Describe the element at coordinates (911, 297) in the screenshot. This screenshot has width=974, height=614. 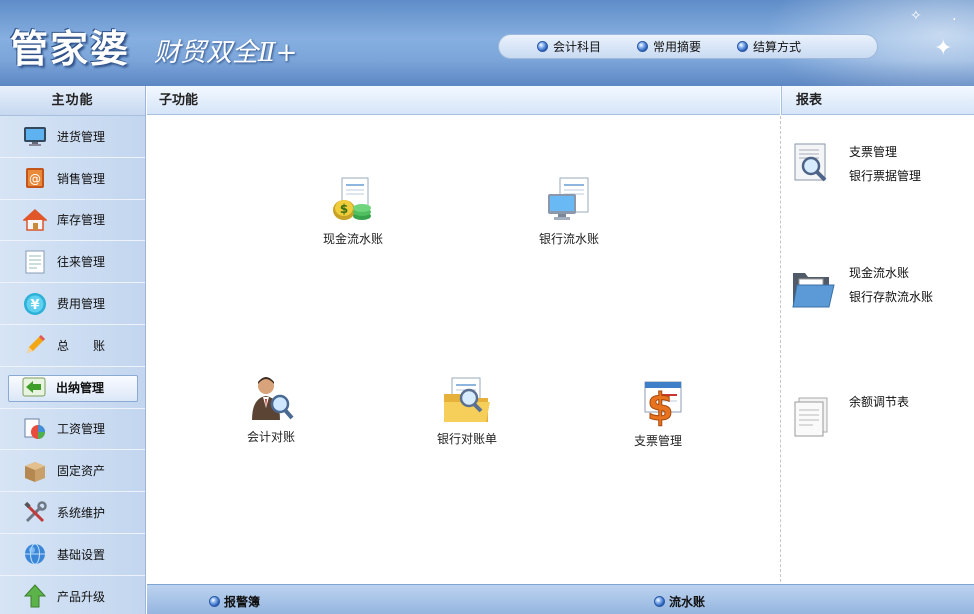
I see `report-link-bank-deposit-journal: 银行存款流水账` at that location.